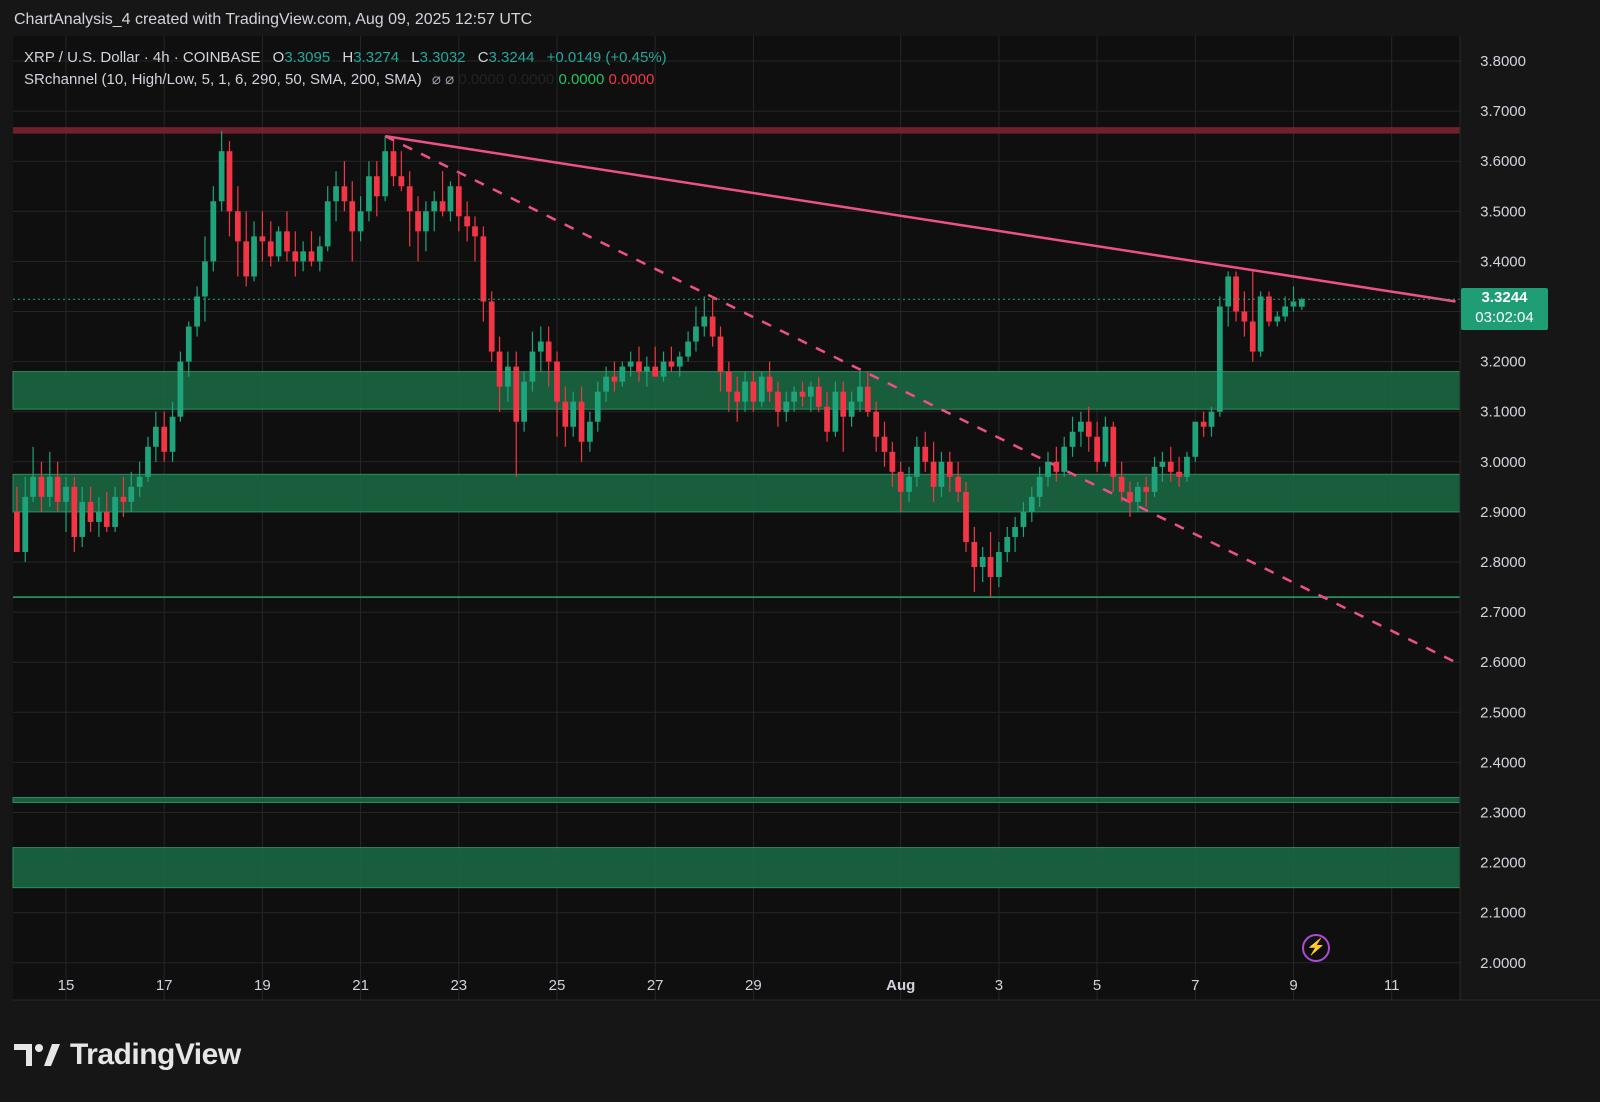 This screenshot has height=1102, width=1600. I want to click on brand-name: TradingView, so click(155, 1054).